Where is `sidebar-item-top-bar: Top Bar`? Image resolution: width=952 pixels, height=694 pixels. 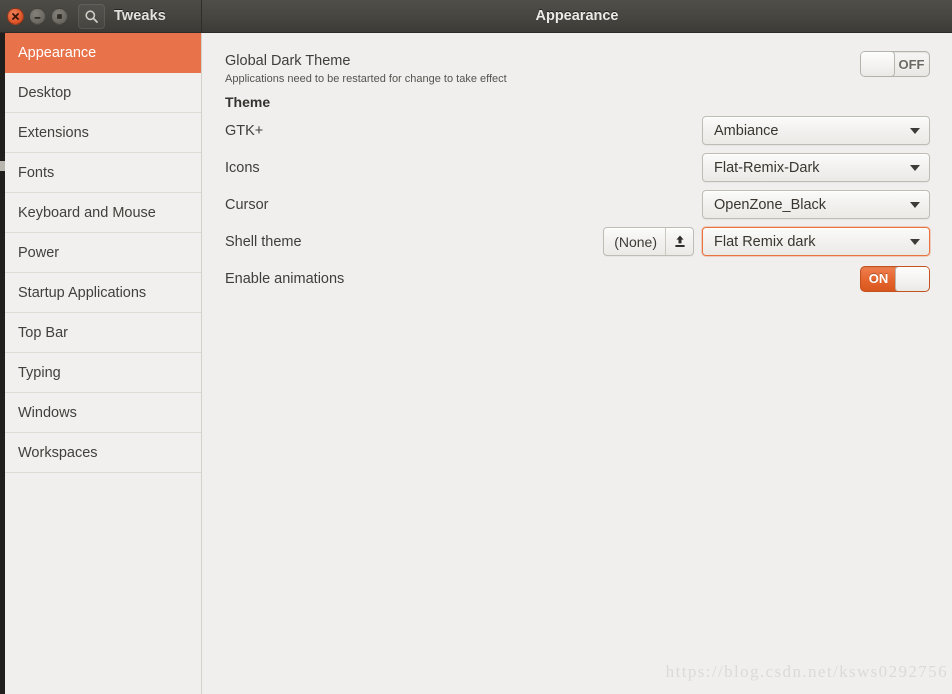
sidebar-item-top-bar: Top Bar is located at coordinates (103, 333).